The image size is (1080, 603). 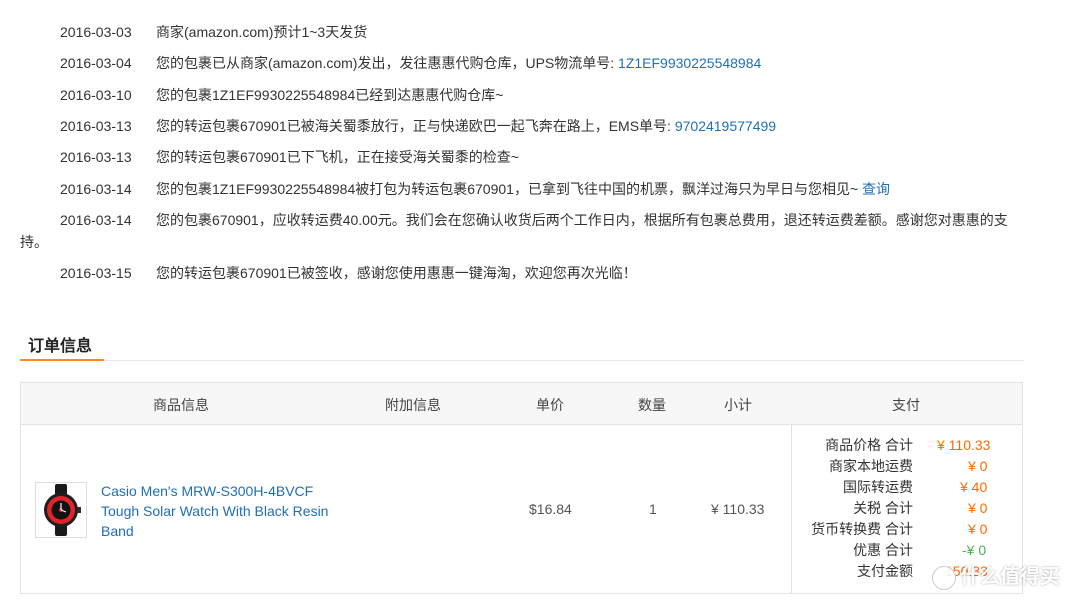 I want to click on quantity-value: 1, so click(x=653, y=509).